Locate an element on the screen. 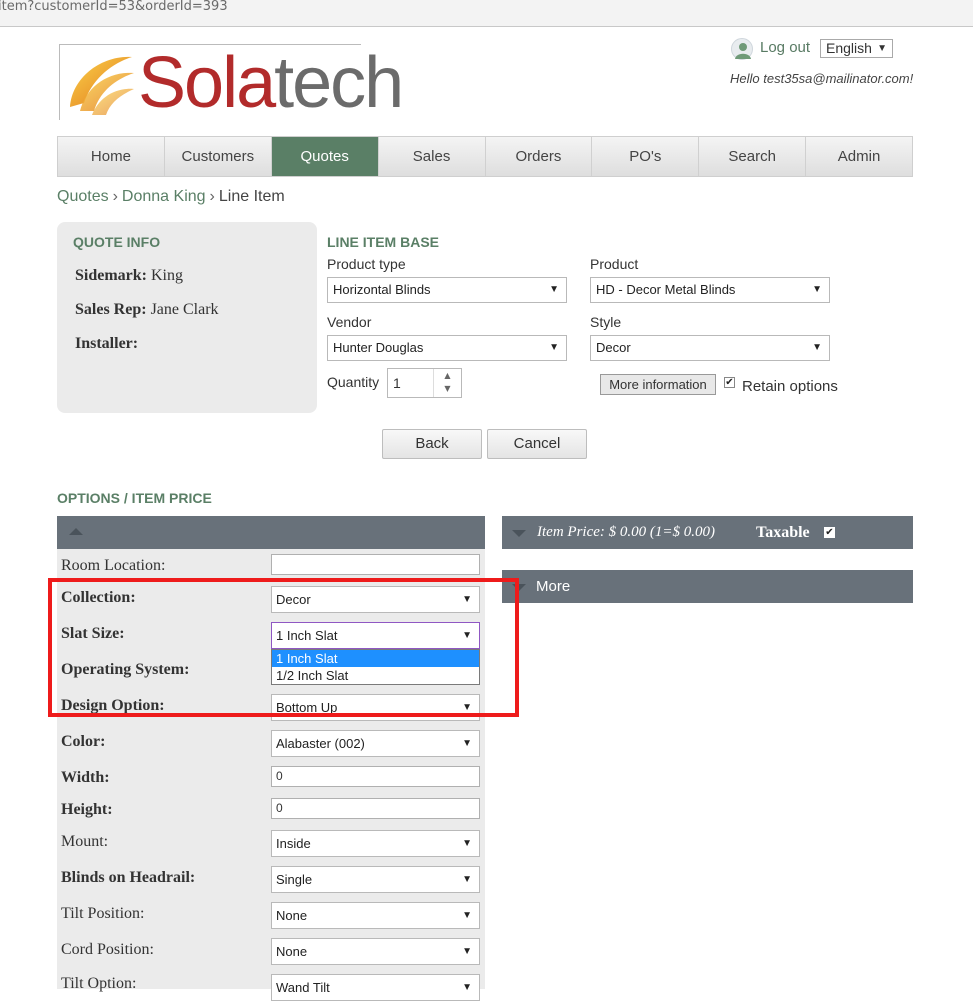 The height and width of the screenshot is (1001, 973). style-label: Style is located at coordinates (606, 322).